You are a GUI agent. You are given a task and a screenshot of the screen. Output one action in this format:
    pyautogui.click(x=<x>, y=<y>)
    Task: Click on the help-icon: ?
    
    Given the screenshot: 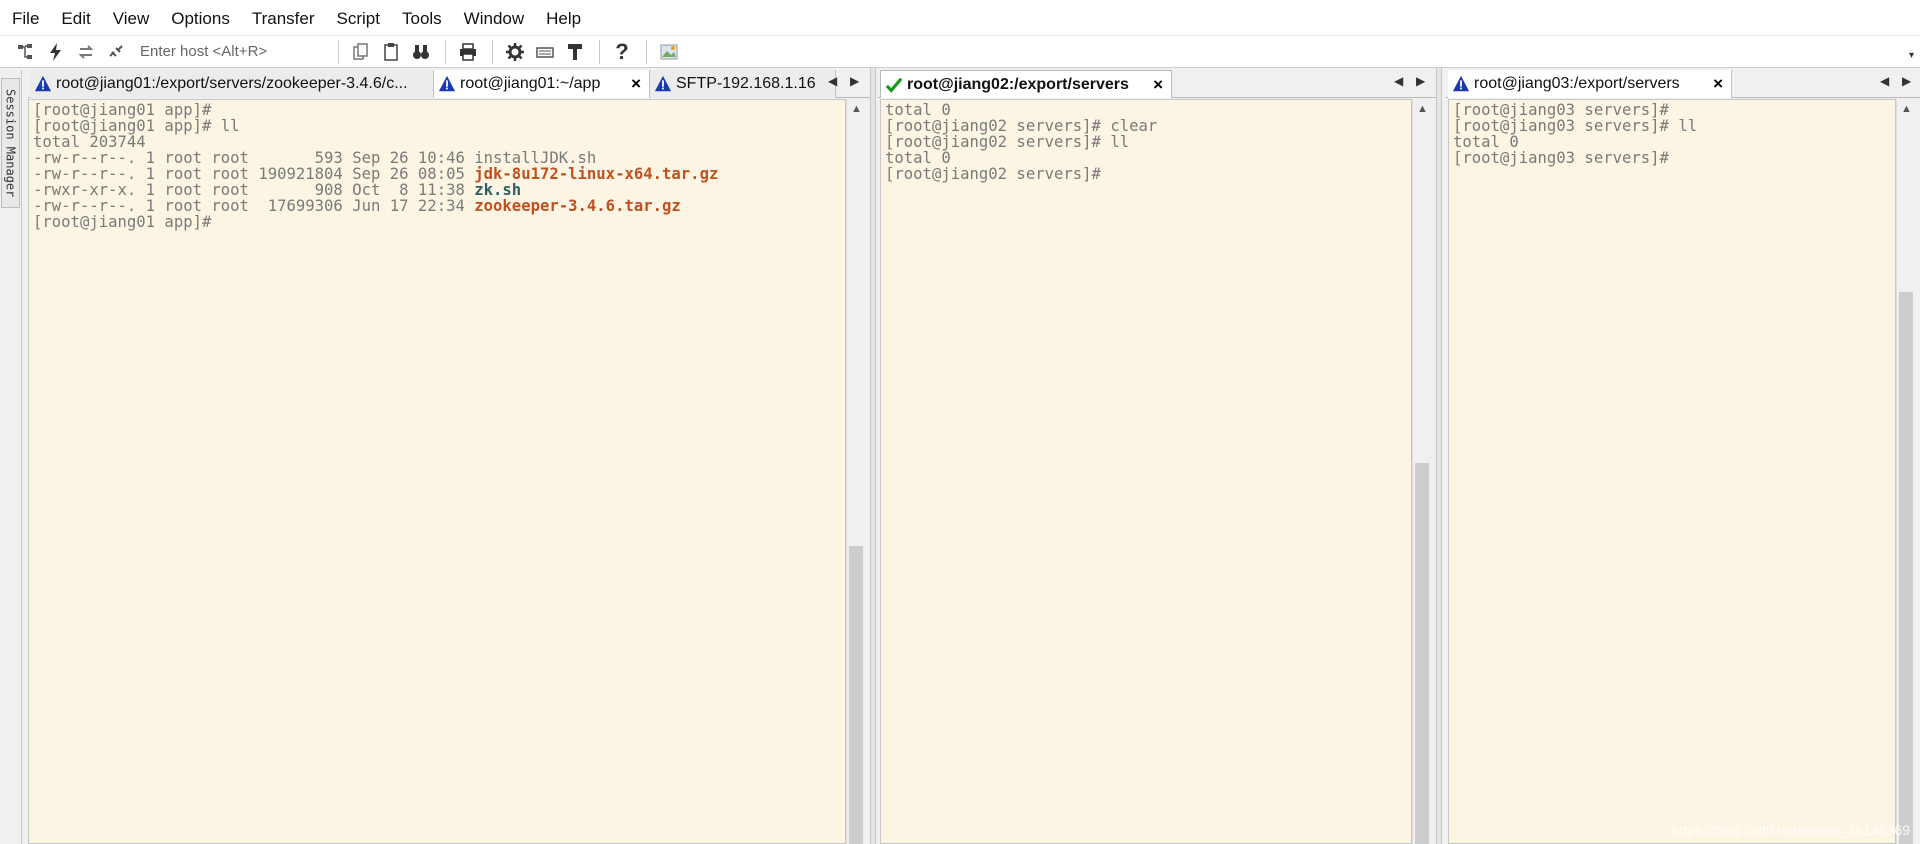 What is the action you would take?
    pyautogui.click(x=622, y=52)
    